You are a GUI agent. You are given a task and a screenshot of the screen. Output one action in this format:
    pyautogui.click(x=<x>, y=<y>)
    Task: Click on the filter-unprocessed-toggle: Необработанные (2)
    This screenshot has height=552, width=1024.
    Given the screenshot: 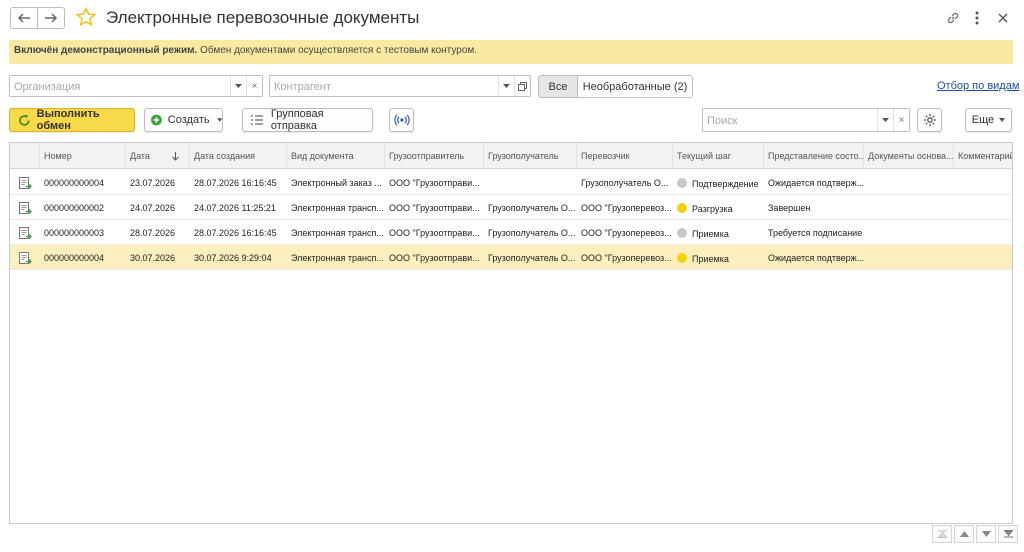 What is the action you would take?
    pyautogui.click(x=635, y=86)
    